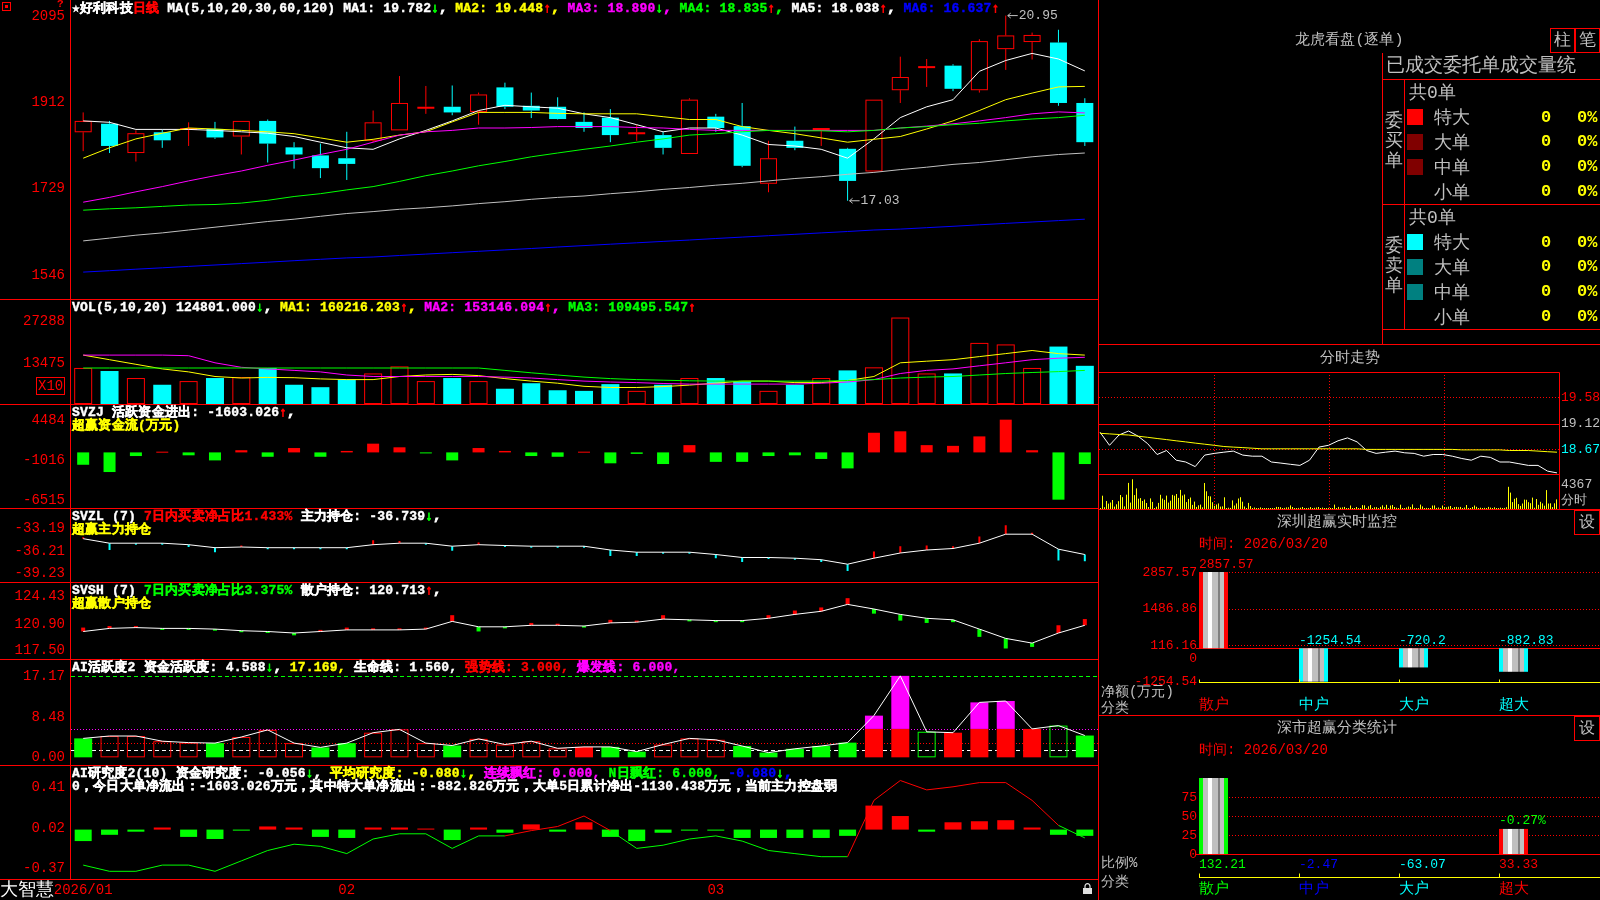  Describe the element at coordinates (455, 786) in the screenshot. I see `indicator-legend: 0，今日大单净流出：-1603.026万元，其中特大单净流出：-882.826万元，大单5日累计净出-1130.438万元，当前主力控盘弱` at that location.